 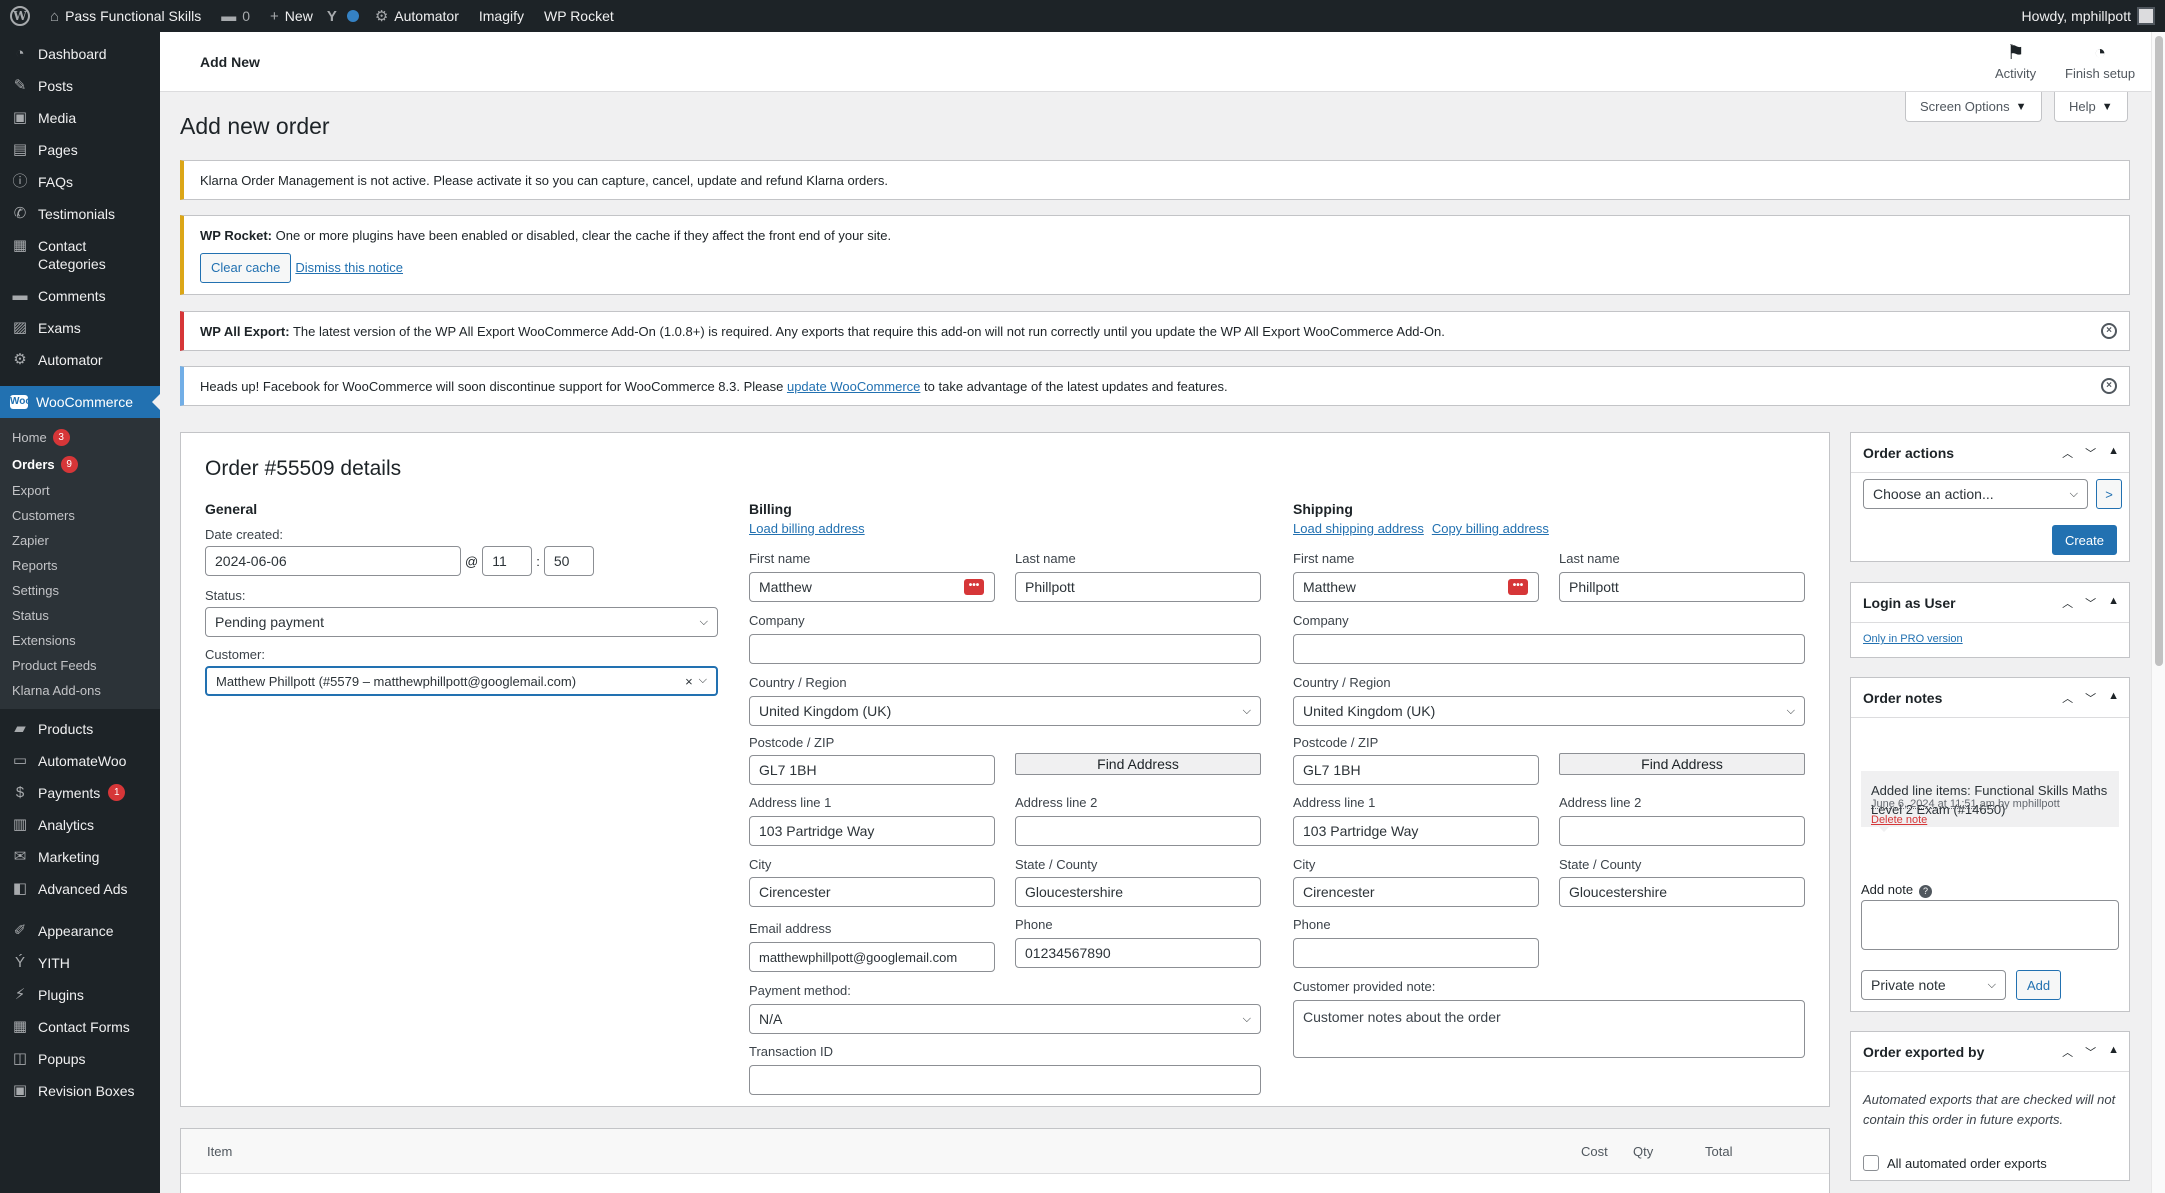 What do you see at coordinates (80, 640) in the screenshot?
I see `submenu-item-extensions: Extensions` at bounding box center [80, 640].